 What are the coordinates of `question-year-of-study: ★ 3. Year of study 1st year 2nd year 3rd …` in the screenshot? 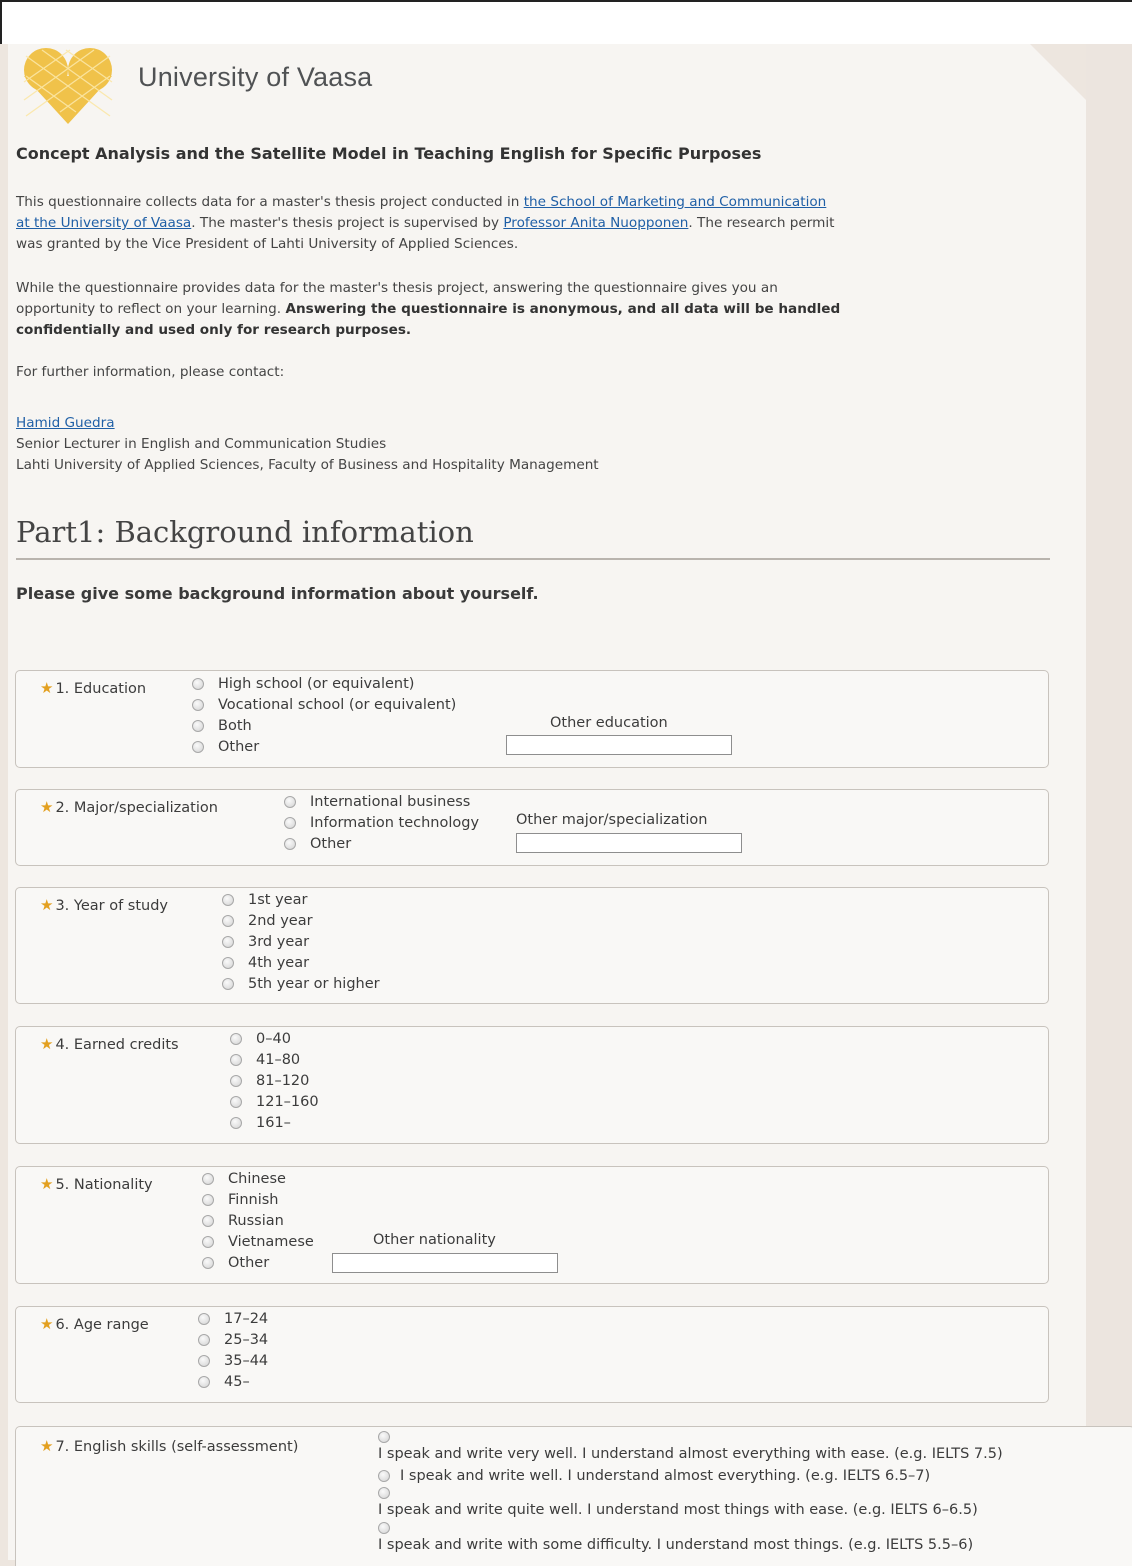 It's located at (532, 945).